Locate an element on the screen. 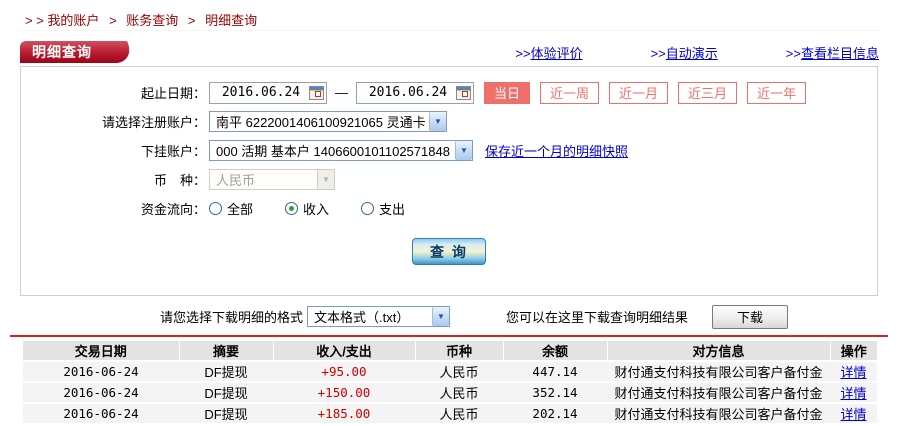 The image size is (899, 426). cell-amount: +150.00 is located at coordinates (344, 393).